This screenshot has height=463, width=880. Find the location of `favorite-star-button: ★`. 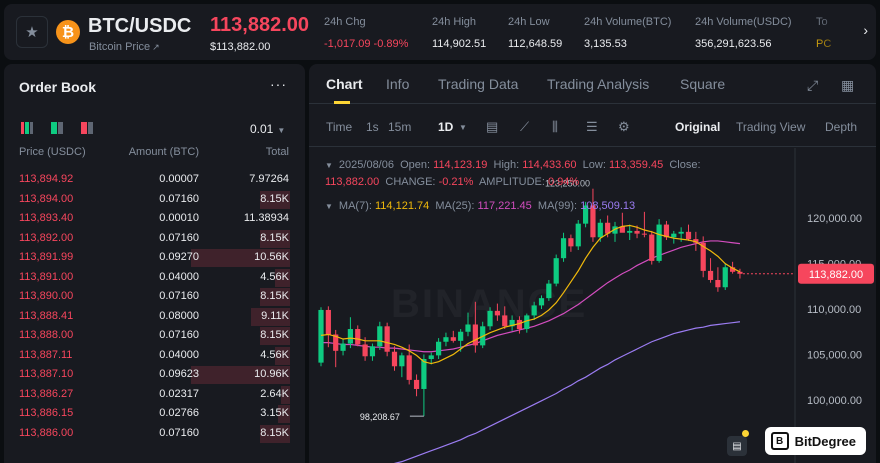

favorite-star-button: ★ is located at coordinates (32, 32).